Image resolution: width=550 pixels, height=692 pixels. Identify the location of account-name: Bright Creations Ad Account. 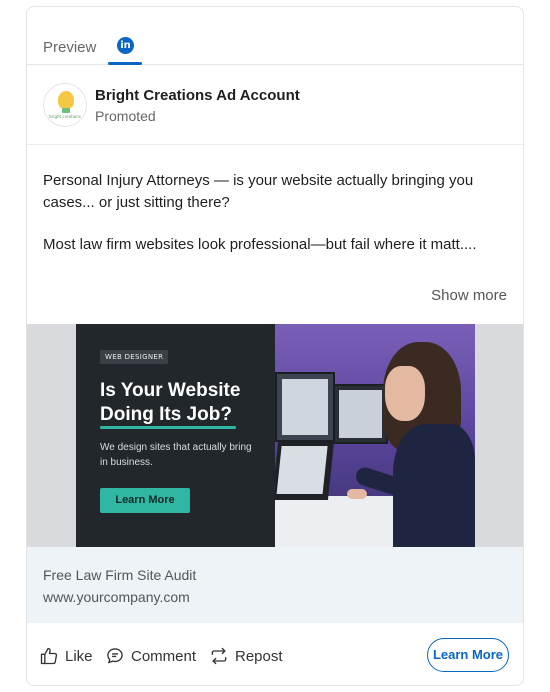
(197, 95).